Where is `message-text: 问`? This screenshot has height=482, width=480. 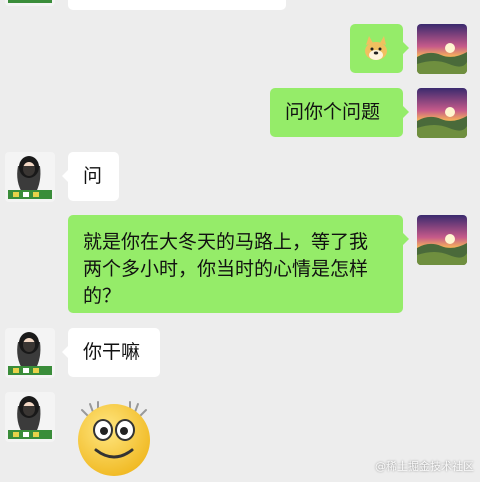
message-text: 问 is located at coordinates (93, 176).